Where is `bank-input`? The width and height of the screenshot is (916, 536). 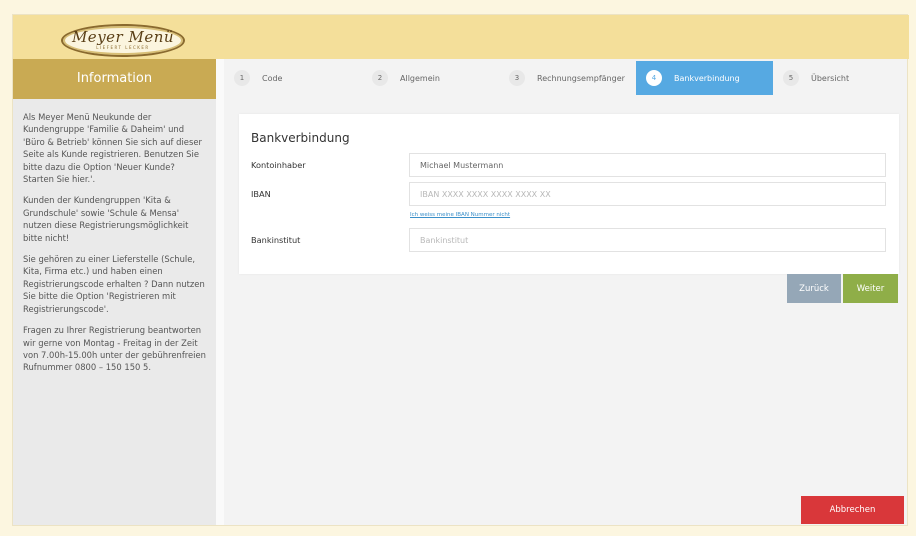 bank-input is located at coordinates (647, 240).